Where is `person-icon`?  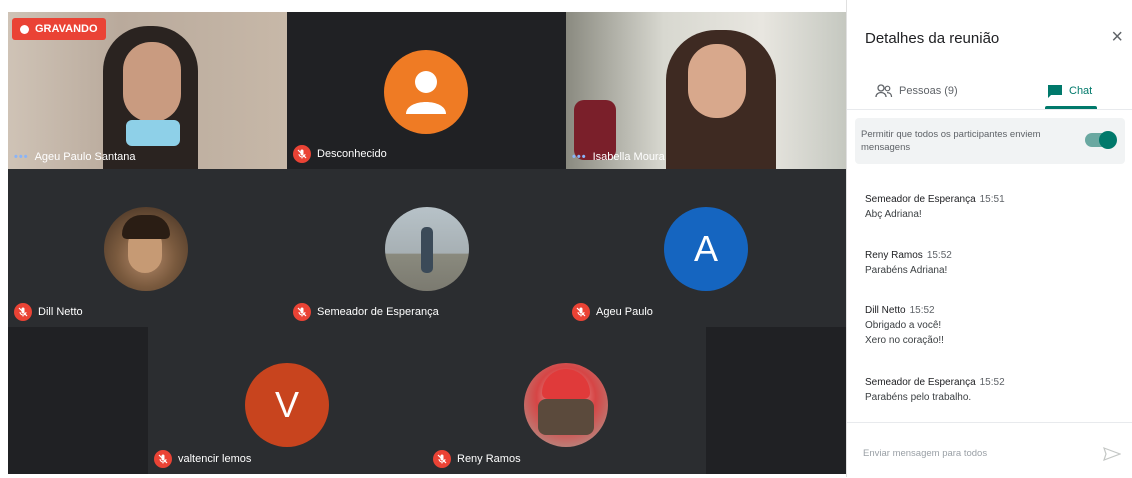
person-icon is located at coordinates (426, 92).